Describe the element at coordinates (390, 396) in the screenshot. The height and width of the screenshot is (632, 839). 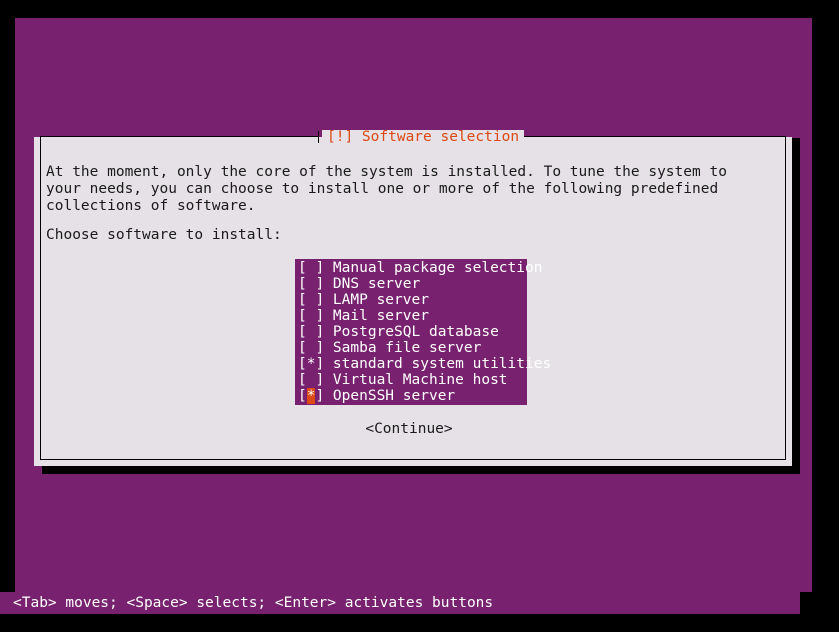
I see `package-list-item-label: OpenSSH server` at that location.